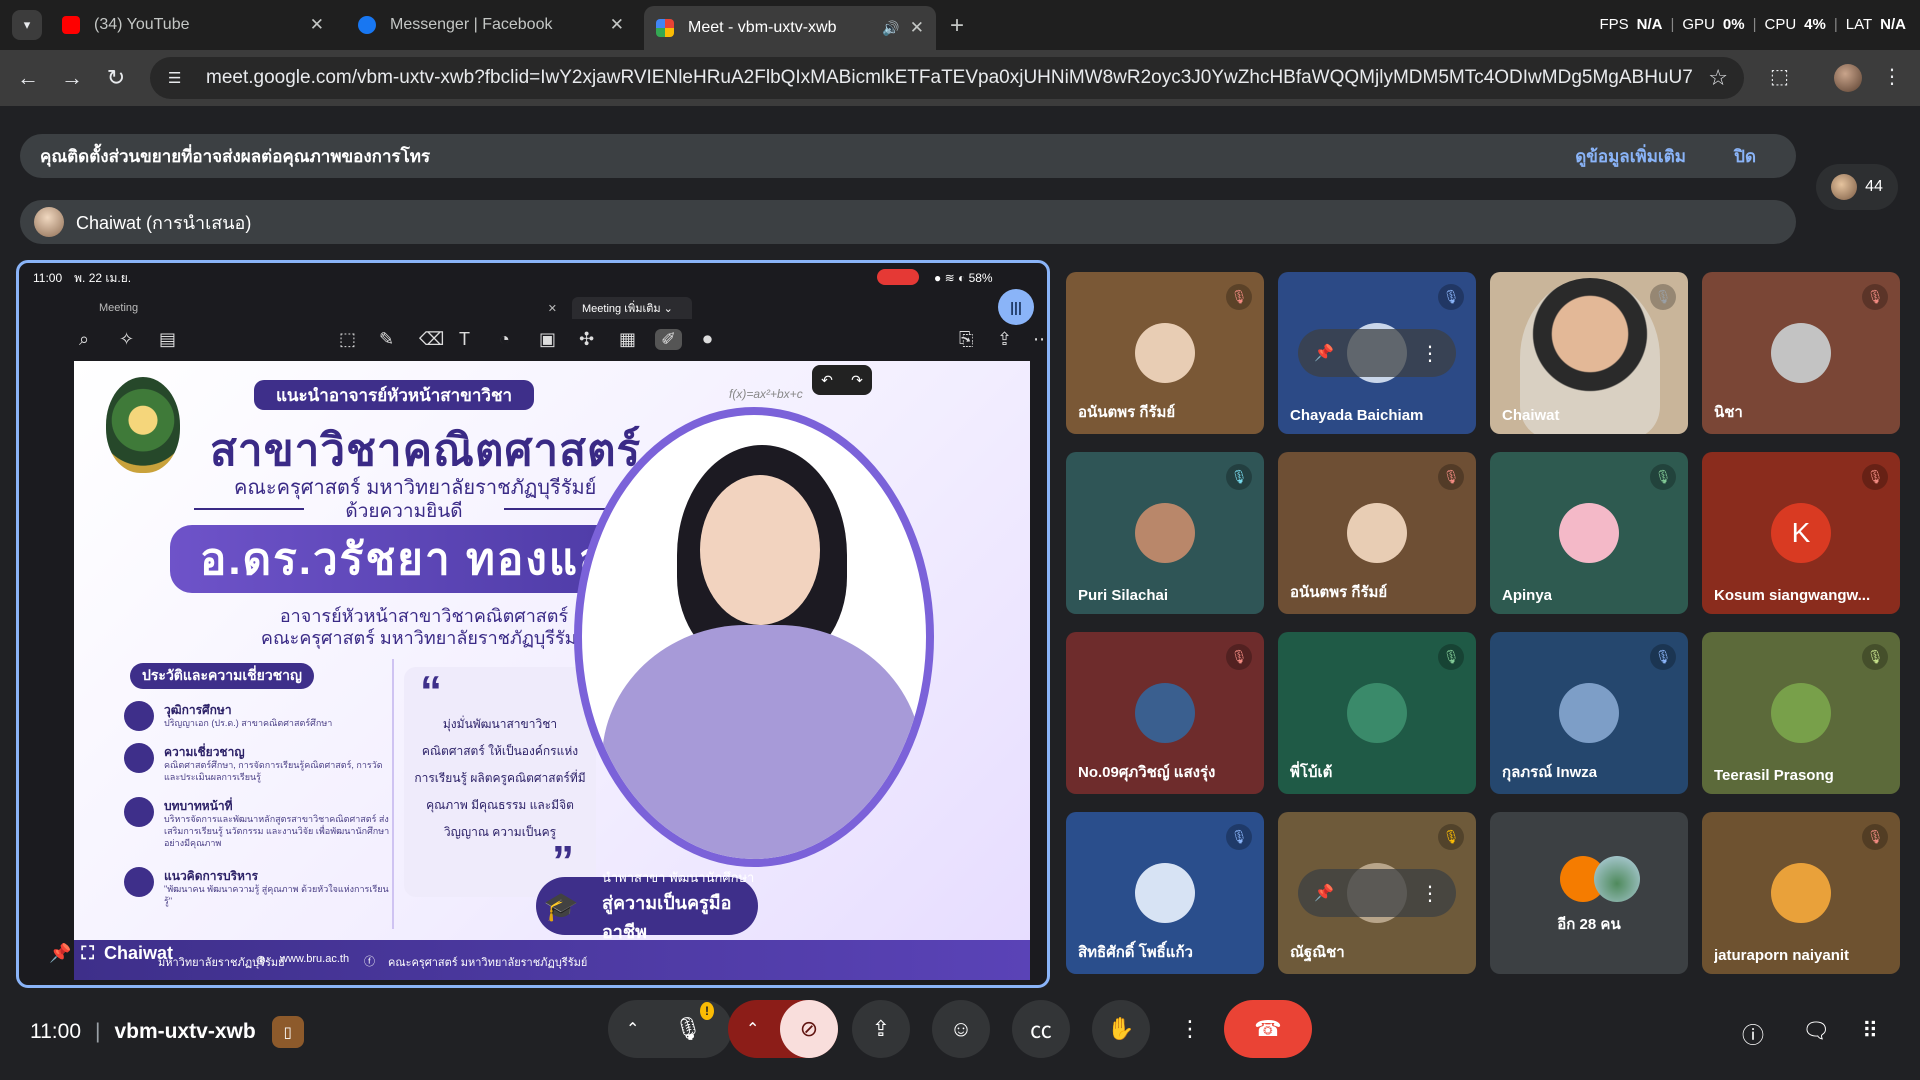 The width and height of the screenshot is (1920, 1080). Describe the element at coordinates (261, 960) in the screenshot. I see `globe-icon: ◍` at that location.